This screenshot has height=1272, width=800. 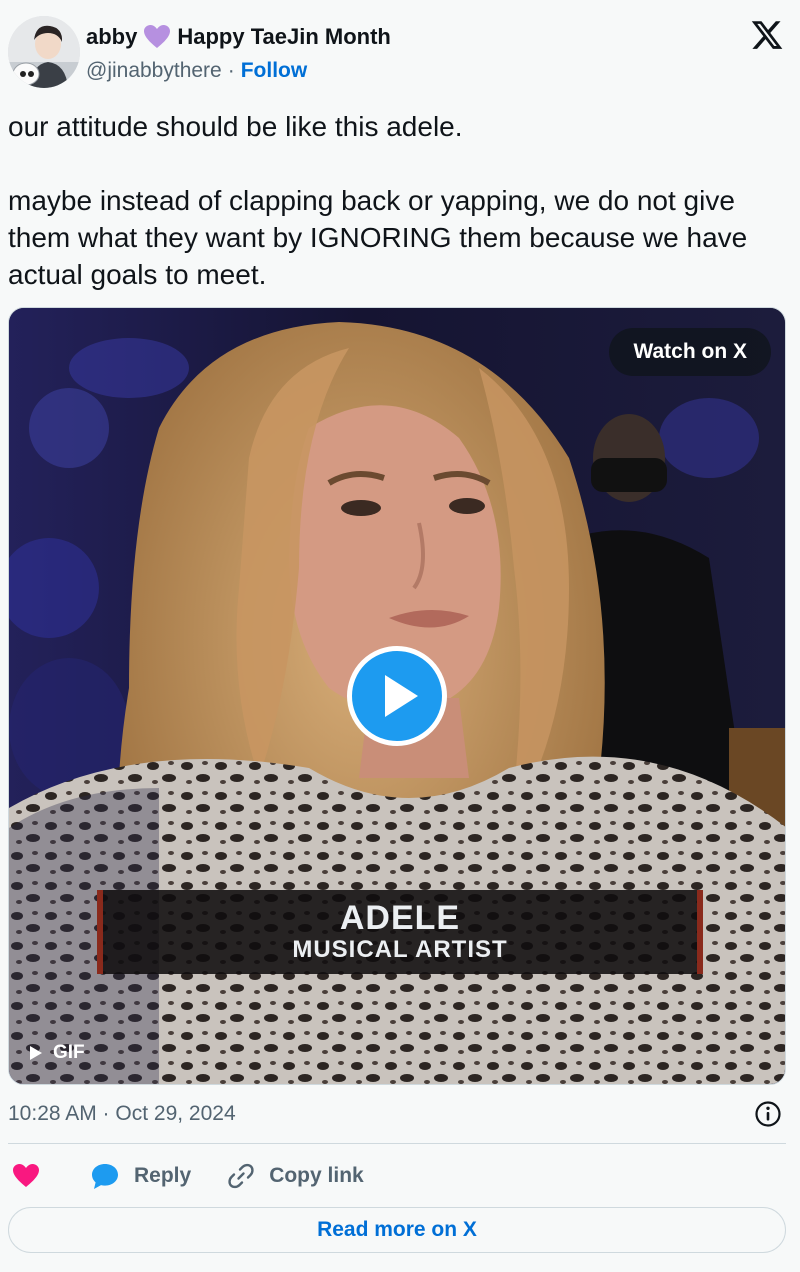 I want to click on copy-link-button: Copy link, so click(x=295, y=1176).